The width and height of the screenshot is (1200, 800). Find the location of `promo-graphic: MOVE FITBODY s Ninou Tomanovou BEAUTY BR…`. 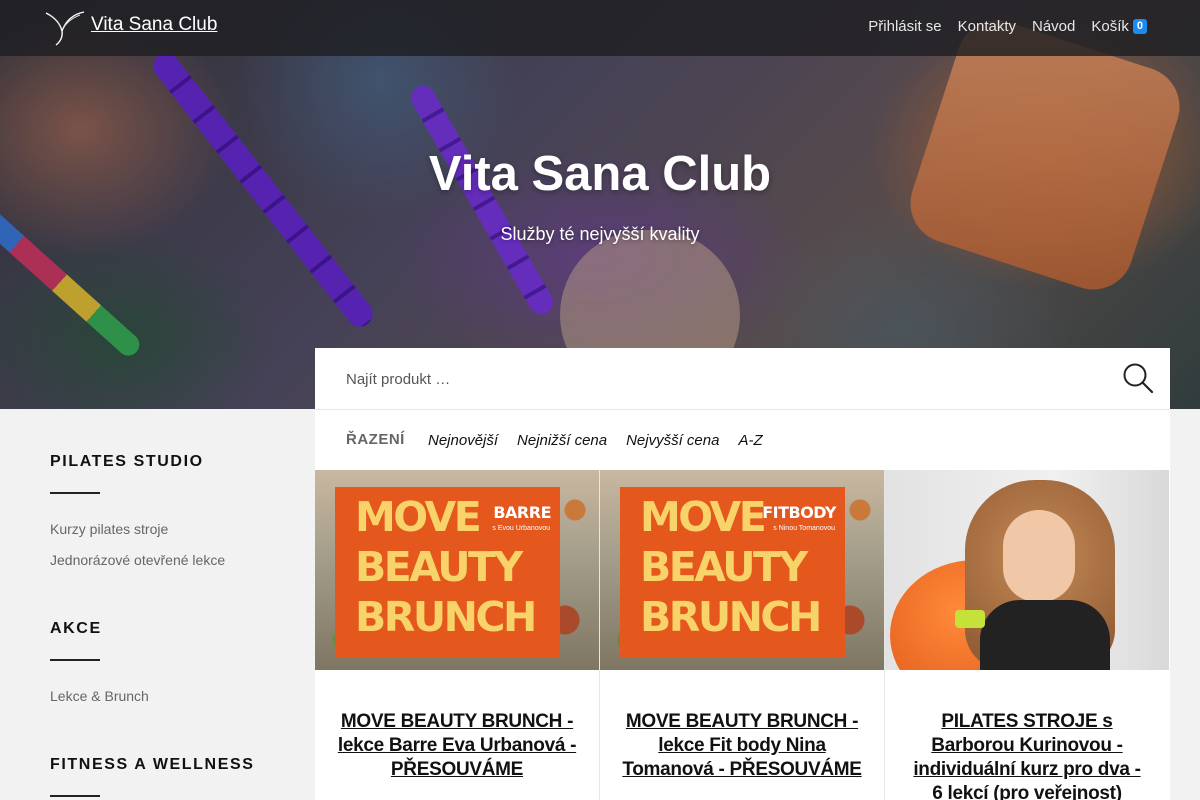

promo-graphic: MOVE FITBODY s Ninou Tomanovou BEAUTY BR… is located at coordinates (732, 572).